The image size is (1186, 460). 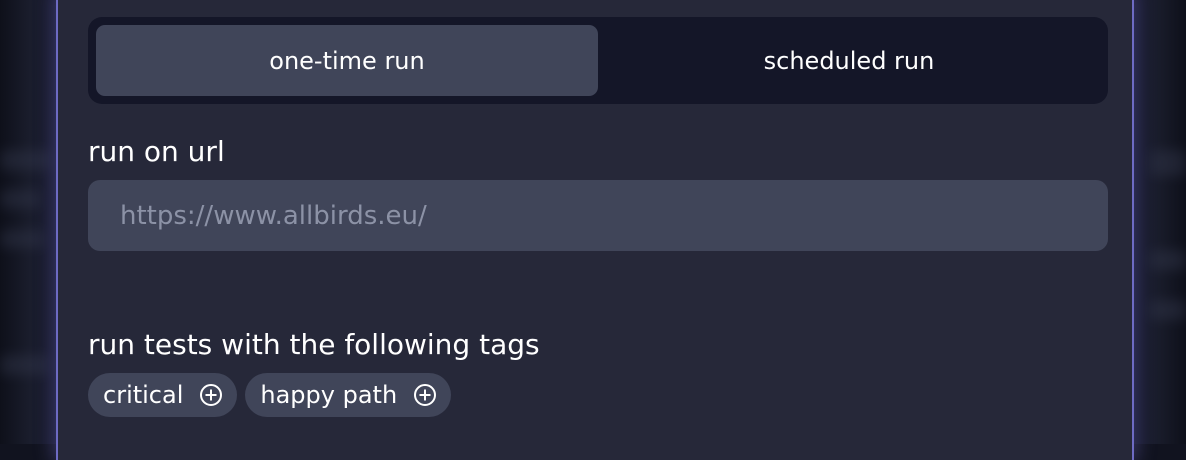 What do you see at coordinates (314, 344) in the screenshot?
I see `tags-section-label: run tests with the following tags` at bounding box center [314, 344].